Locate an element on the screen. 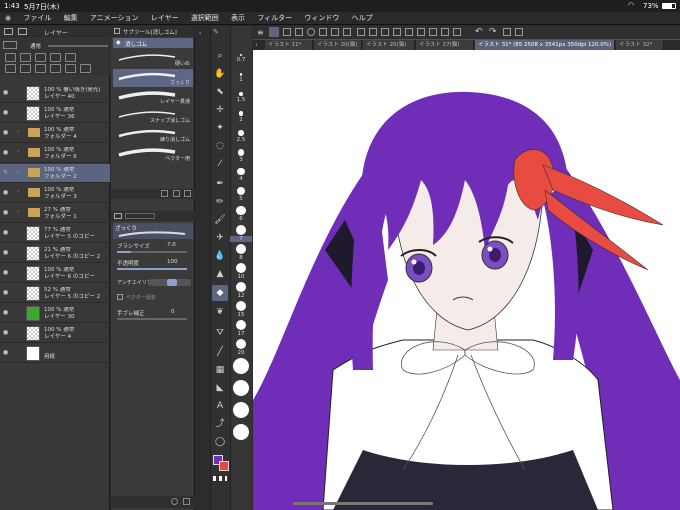 This screenshot has width=680, height=510. new-vector-icon is located at coordinates (25, 68).